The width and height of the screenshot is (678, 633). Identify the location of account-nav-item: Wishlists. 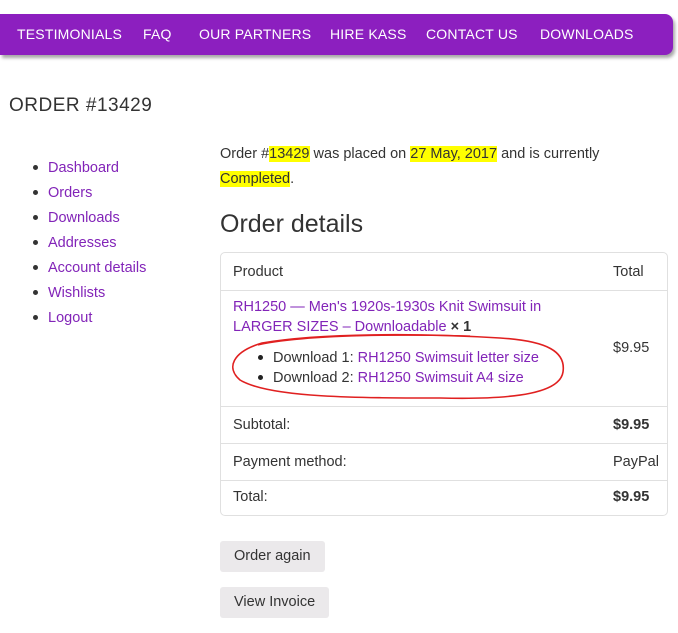
(88, 295).